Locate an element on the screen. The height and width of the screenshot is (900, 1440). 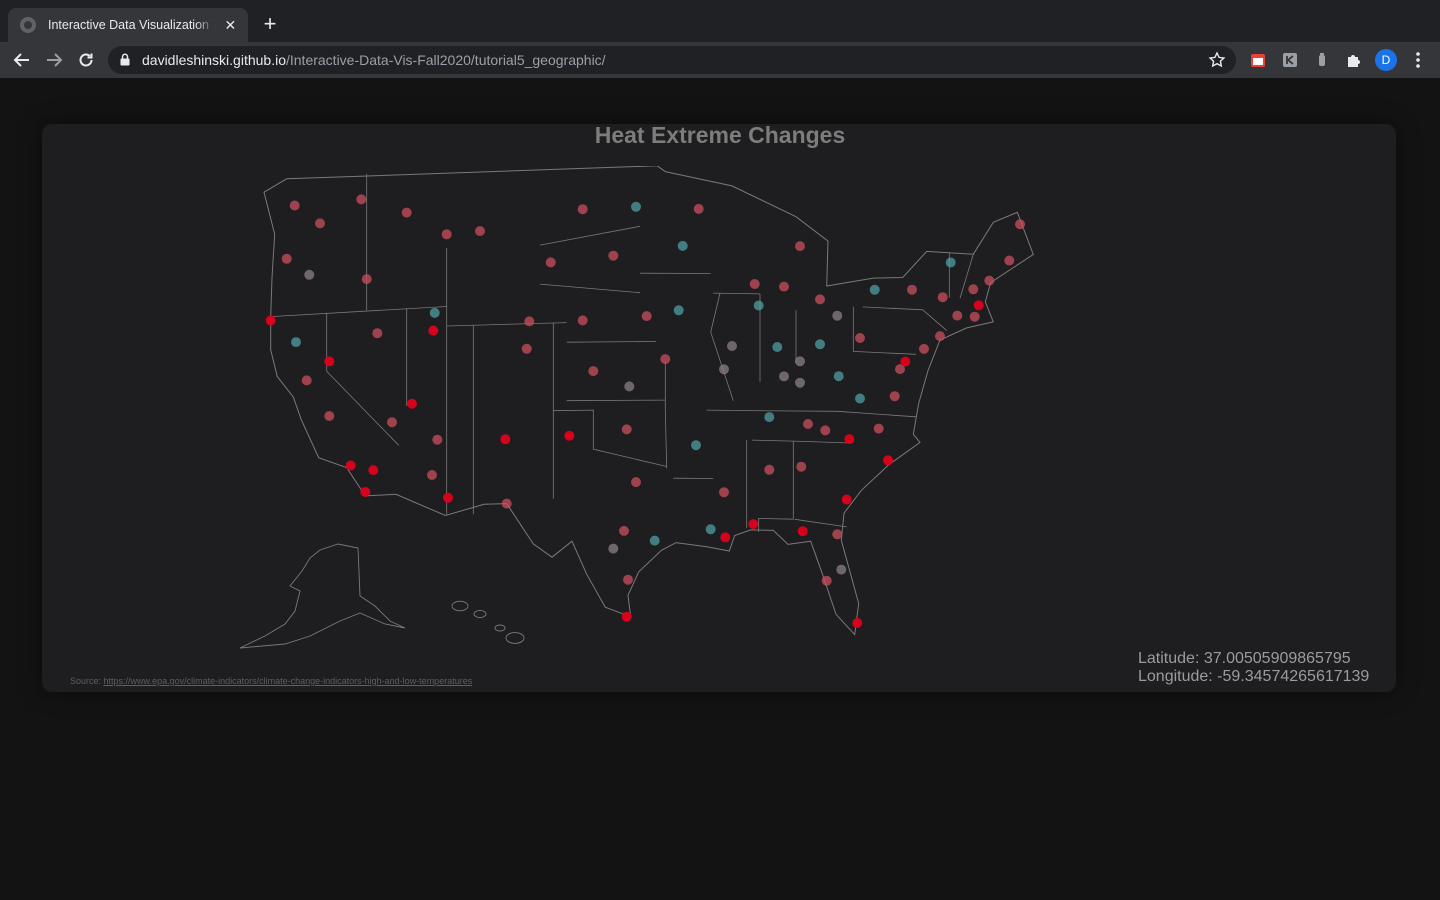
extension-jar-icon is located at coordinates (1322, 60).